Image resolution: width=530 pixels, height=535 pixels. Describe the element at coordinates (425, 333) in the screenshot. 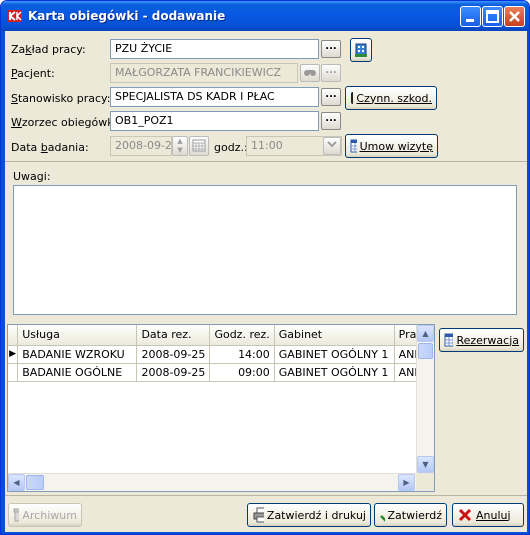

I see `scroll-up-button: ▲` at that location.